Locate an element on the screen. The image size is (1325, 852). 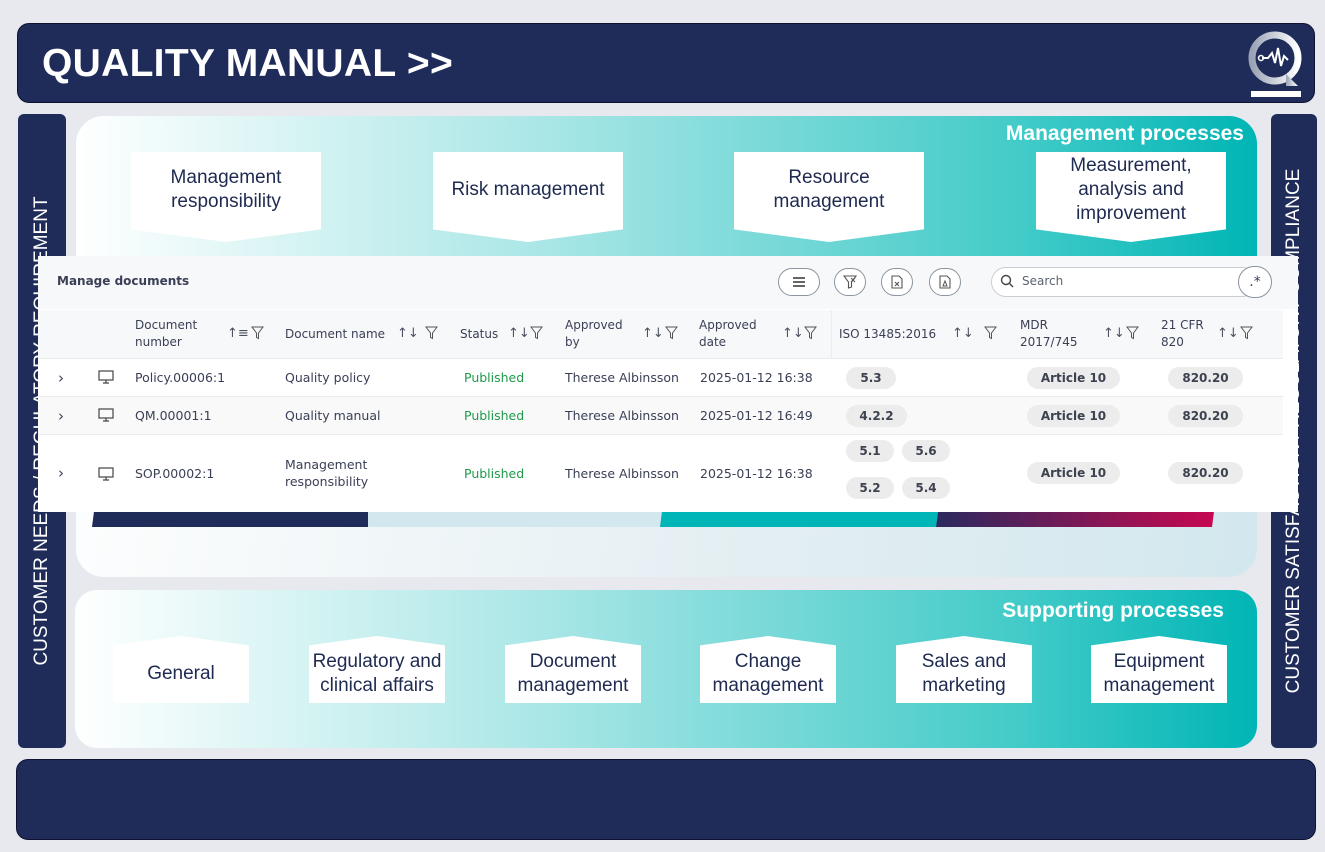
documents-toolbar: Manage documents .* is located at coordinates (668, 282).